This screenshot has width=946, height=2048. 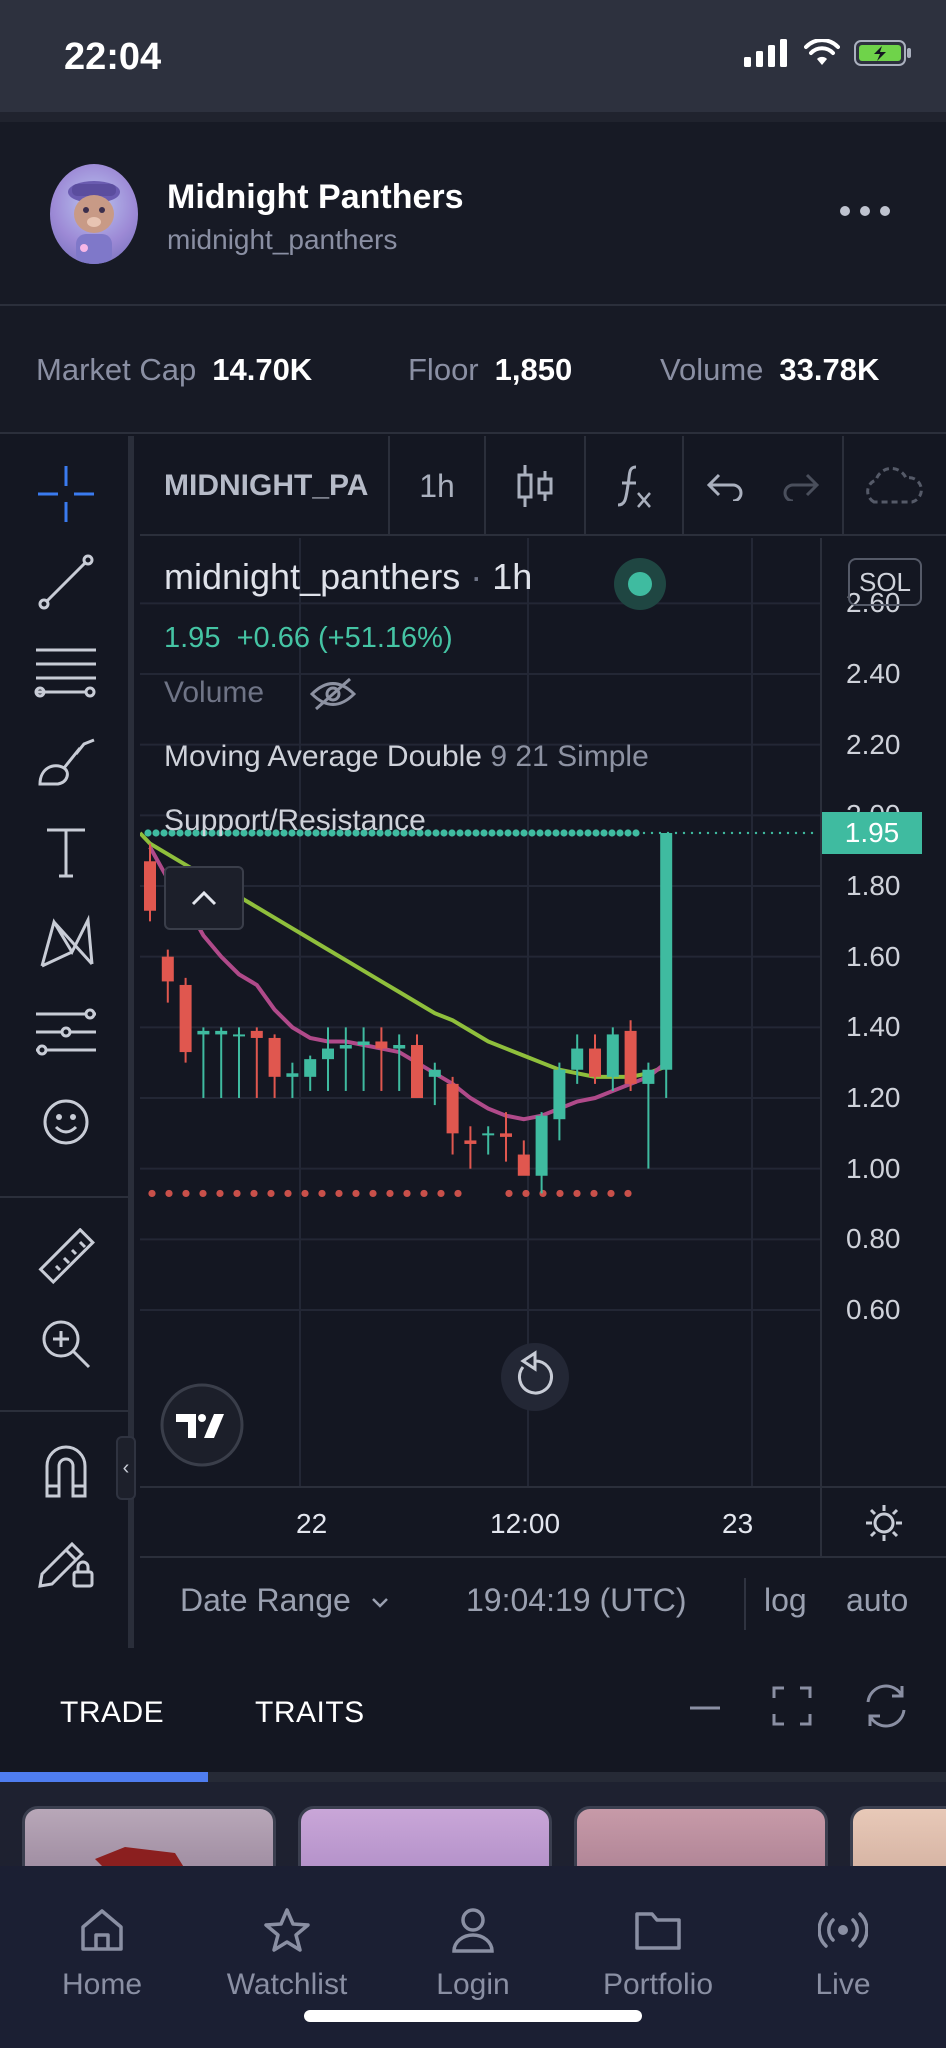 What do you see at coordinates (126, 1468) in the screenshot?
I see `collapse-toolbar-button: ‹` at bounding box center [126, 1468].